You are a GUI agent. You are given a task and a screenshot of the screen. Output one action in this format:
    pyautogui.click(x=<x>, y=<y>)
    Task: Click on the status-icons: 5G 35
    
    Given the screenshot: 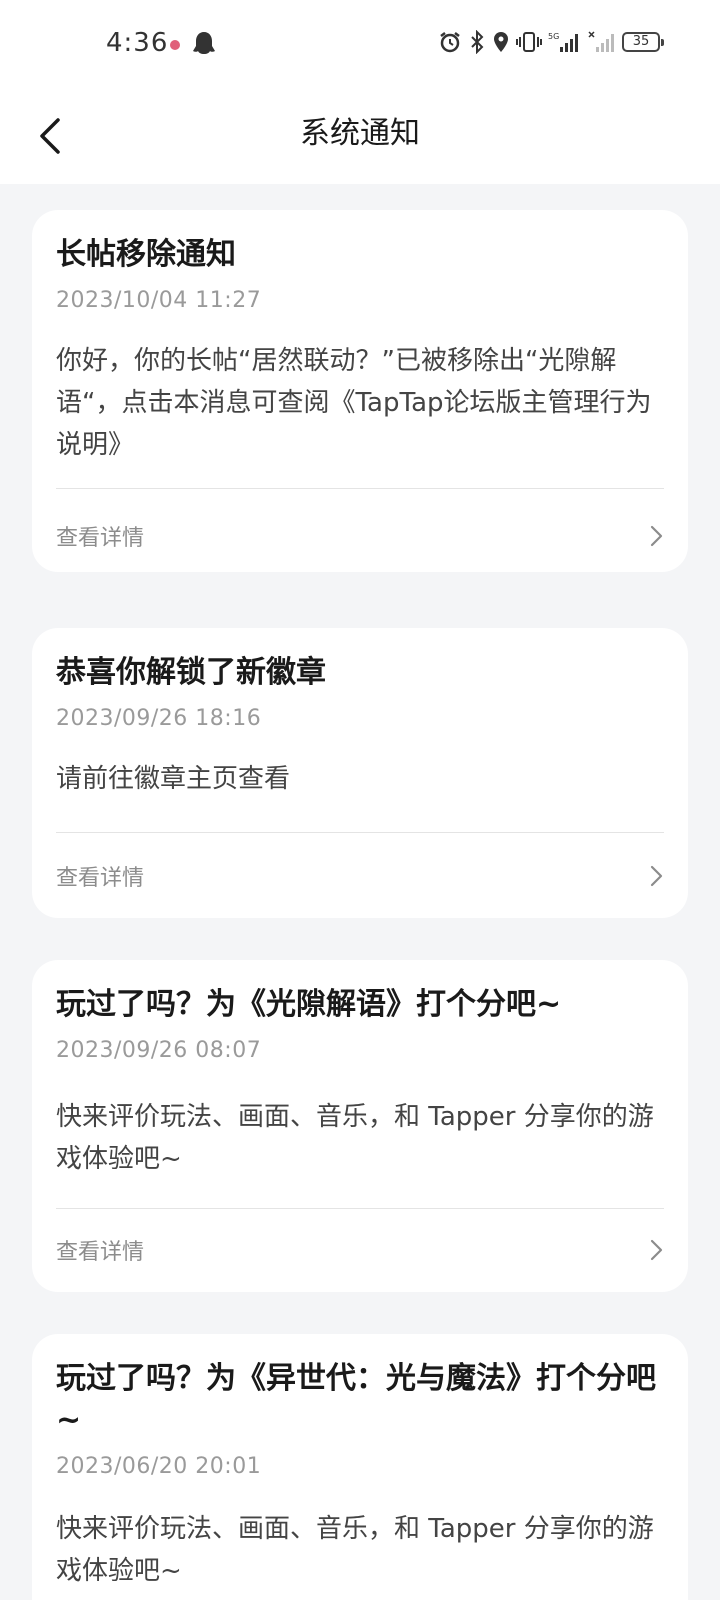 What is the action you would take?
    pyautogui.click(x=551, y=42)
    